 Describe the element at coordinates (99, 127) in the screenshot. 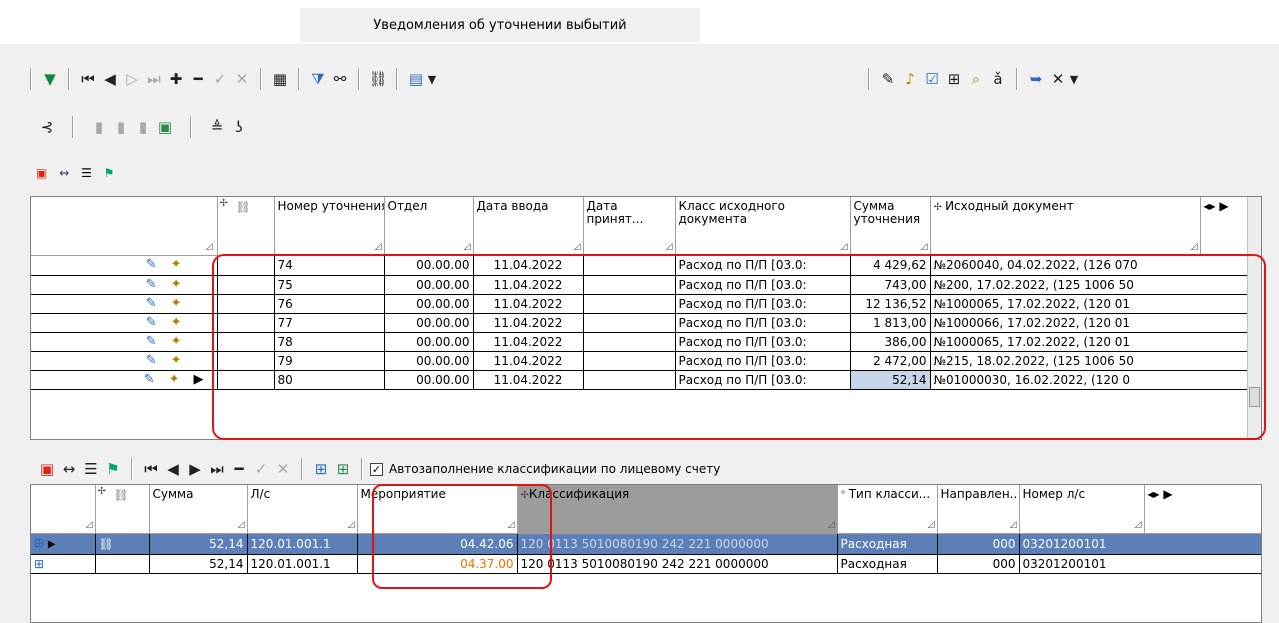

I see `doc1-icon: ▮` at that location.